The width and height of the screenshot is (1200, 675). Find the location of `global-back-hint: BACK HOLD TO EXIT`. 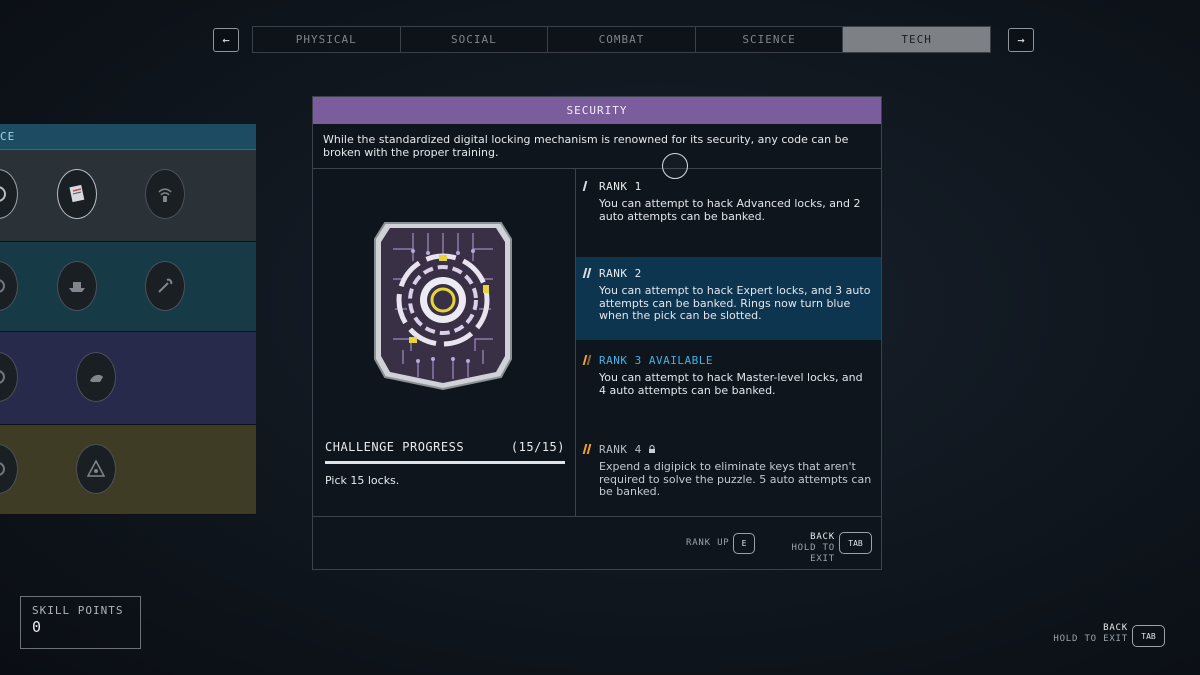

global-back-hint: BACK HOLD TO EXIT is located at coordinates (1089, 634).